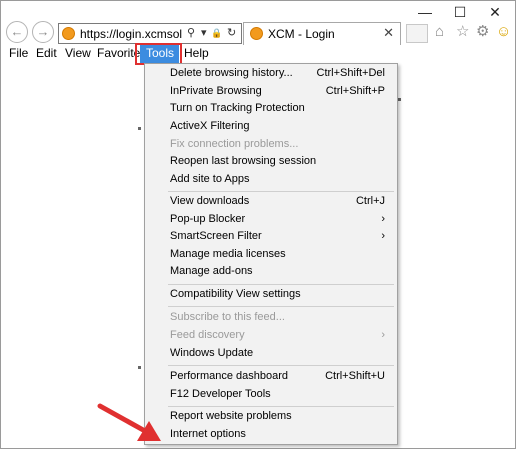 The height and width of the screenshot is (449, 516). I want to click on close-window-button: ✕, so click(495, 12).